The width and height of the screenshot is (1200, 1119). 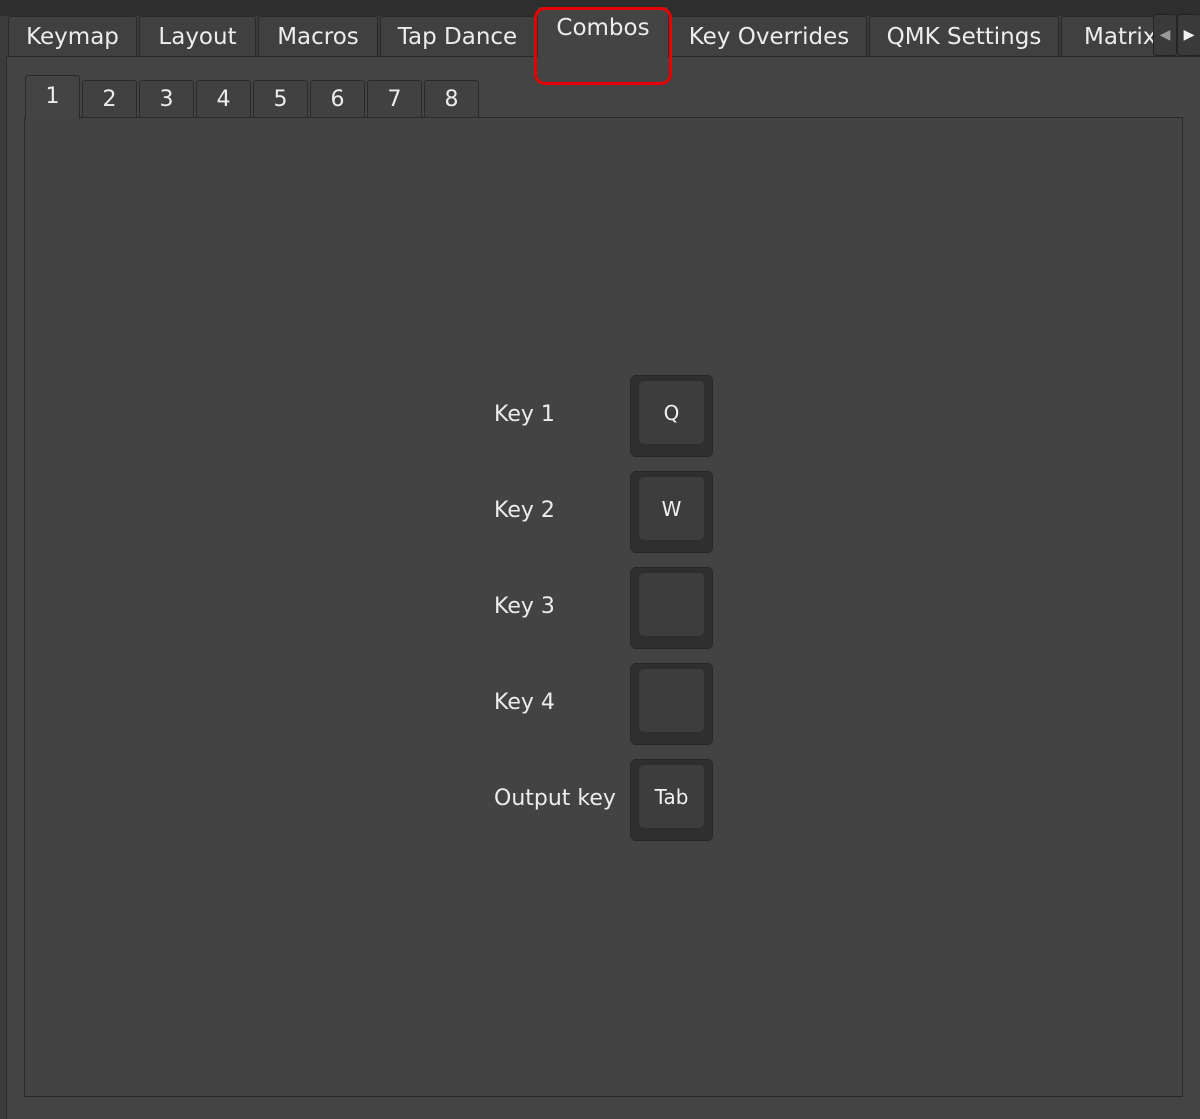 I want to click on key-4-button, so click(x=671, y=704).